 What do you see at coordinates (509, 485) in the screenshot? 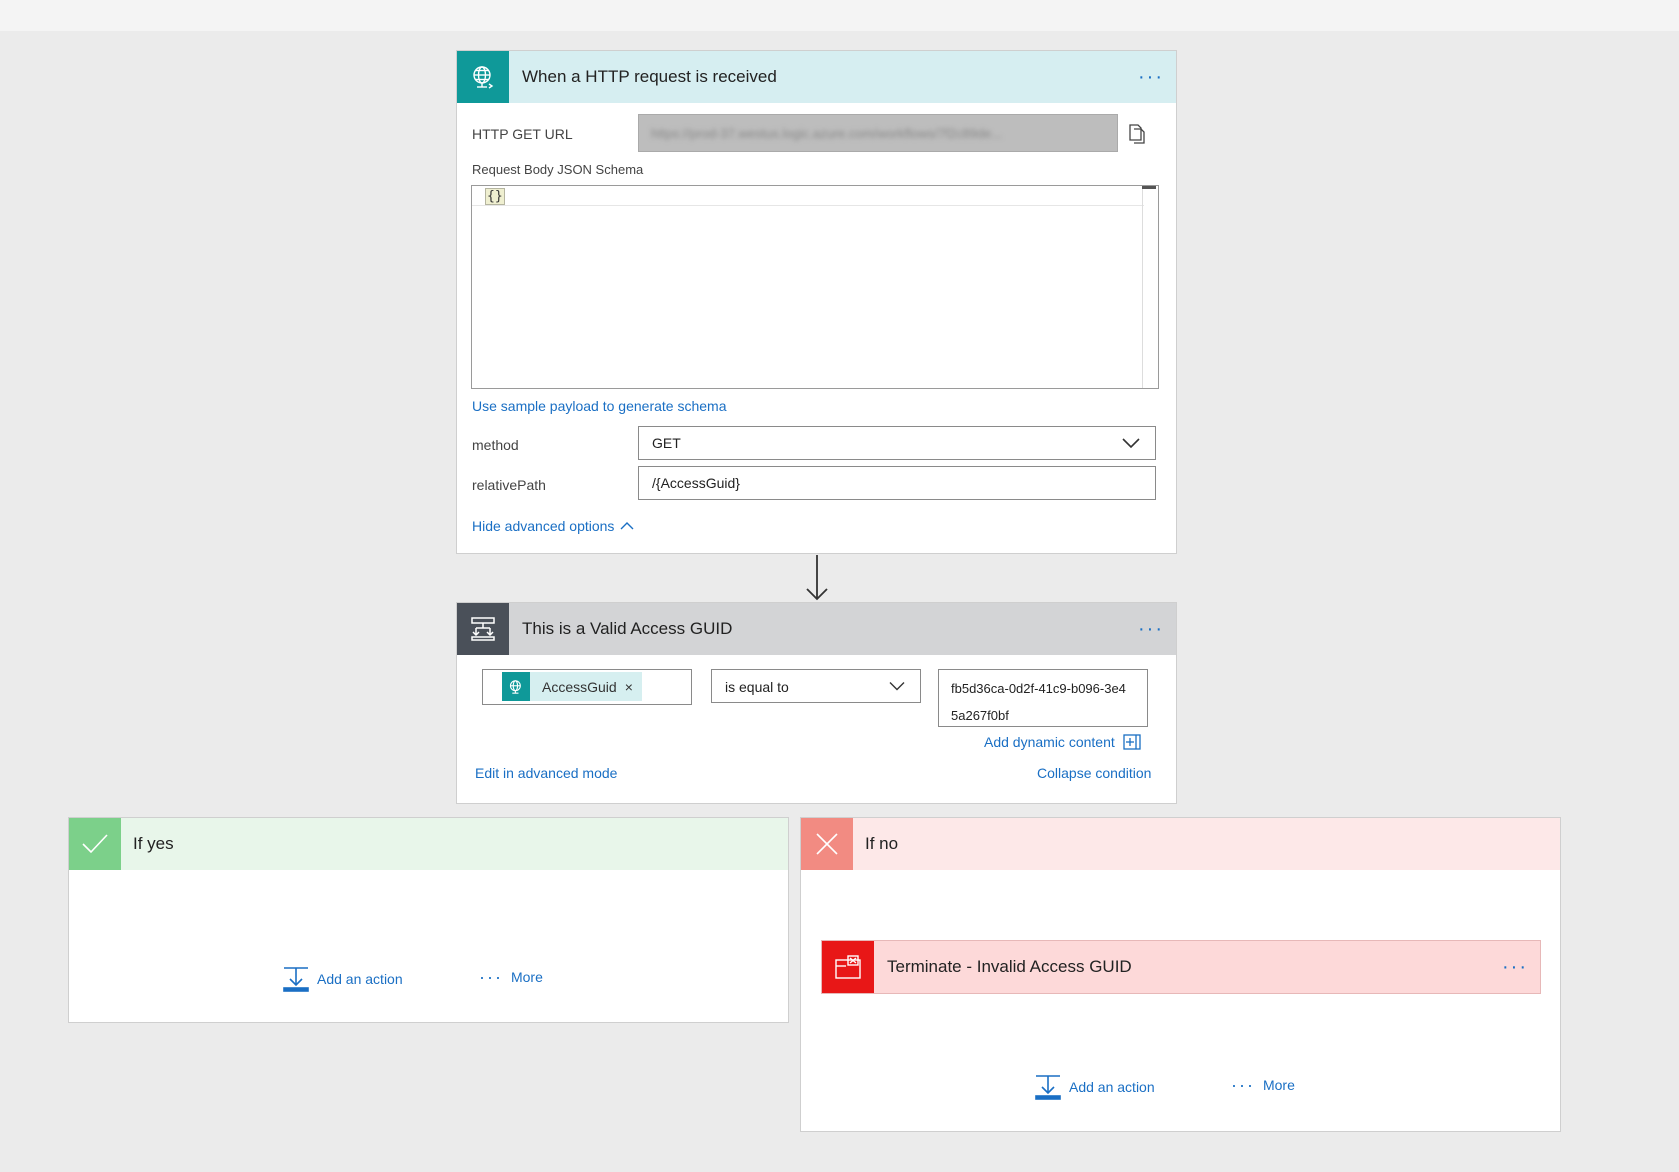
I see `relative-path-label: relativePath` at bounding box center [509, 485].